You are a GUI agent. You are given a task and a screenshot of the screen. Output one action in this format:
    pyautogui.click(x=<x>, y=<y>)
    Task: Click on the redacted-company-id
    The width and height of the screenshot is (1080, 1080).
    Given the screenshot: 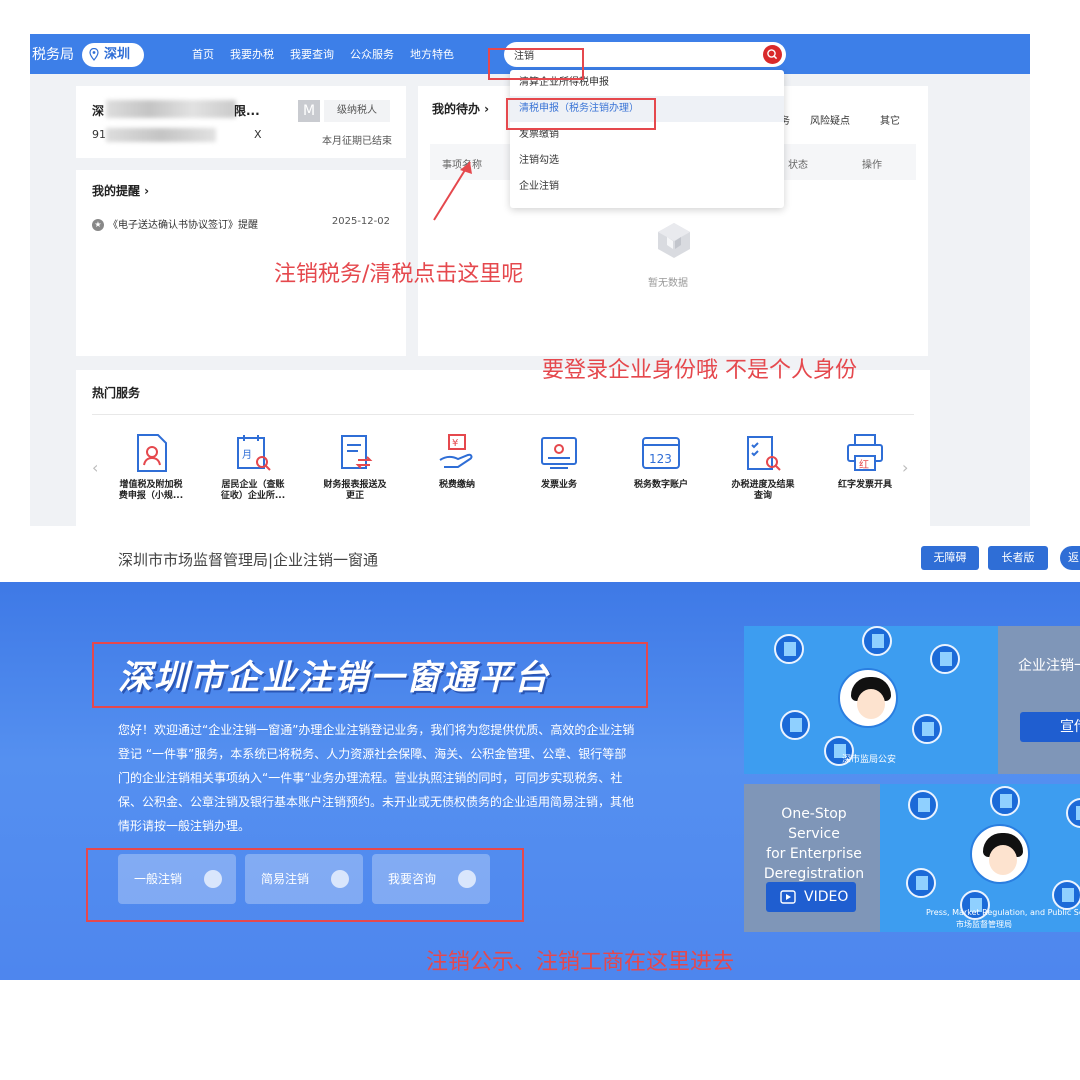 What is the action you would take?
    pyautogui.click(x=161, y=135)
    